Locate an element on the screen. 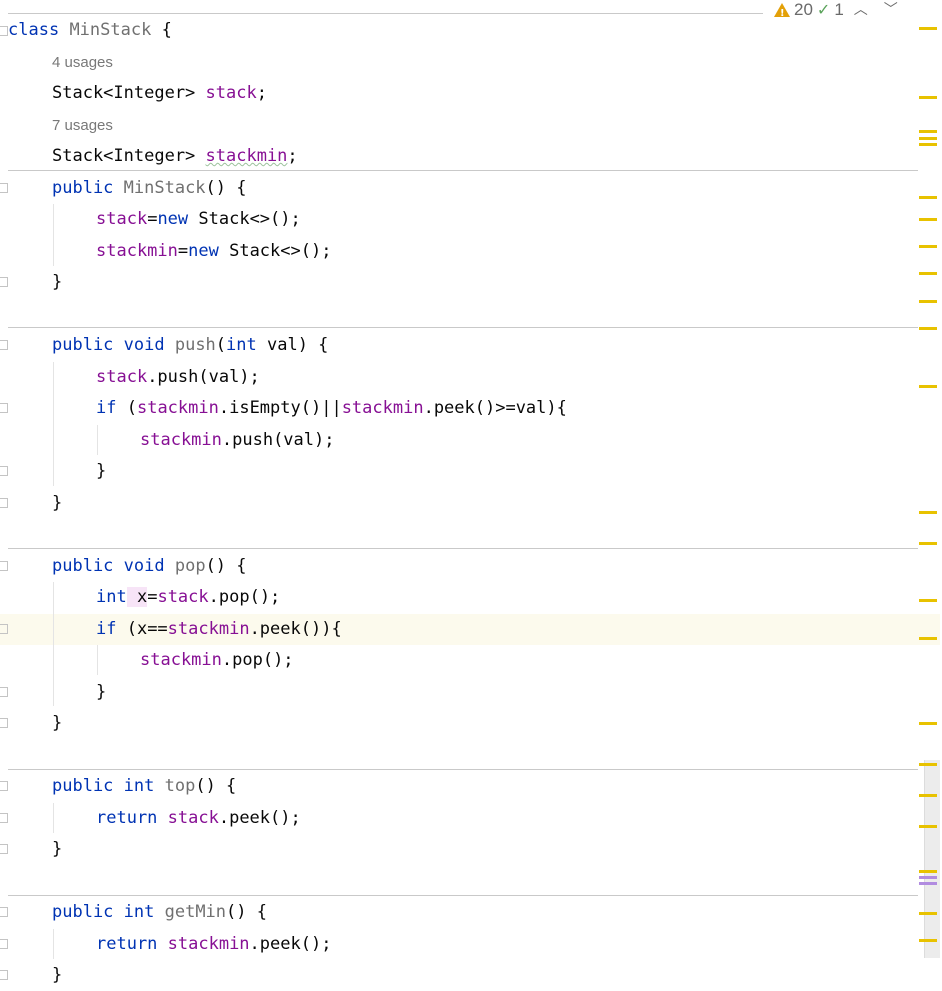 This screenshot has height=991, width=942. code-line: stack=new Stack<>(); is located at coordinates (519, 219).